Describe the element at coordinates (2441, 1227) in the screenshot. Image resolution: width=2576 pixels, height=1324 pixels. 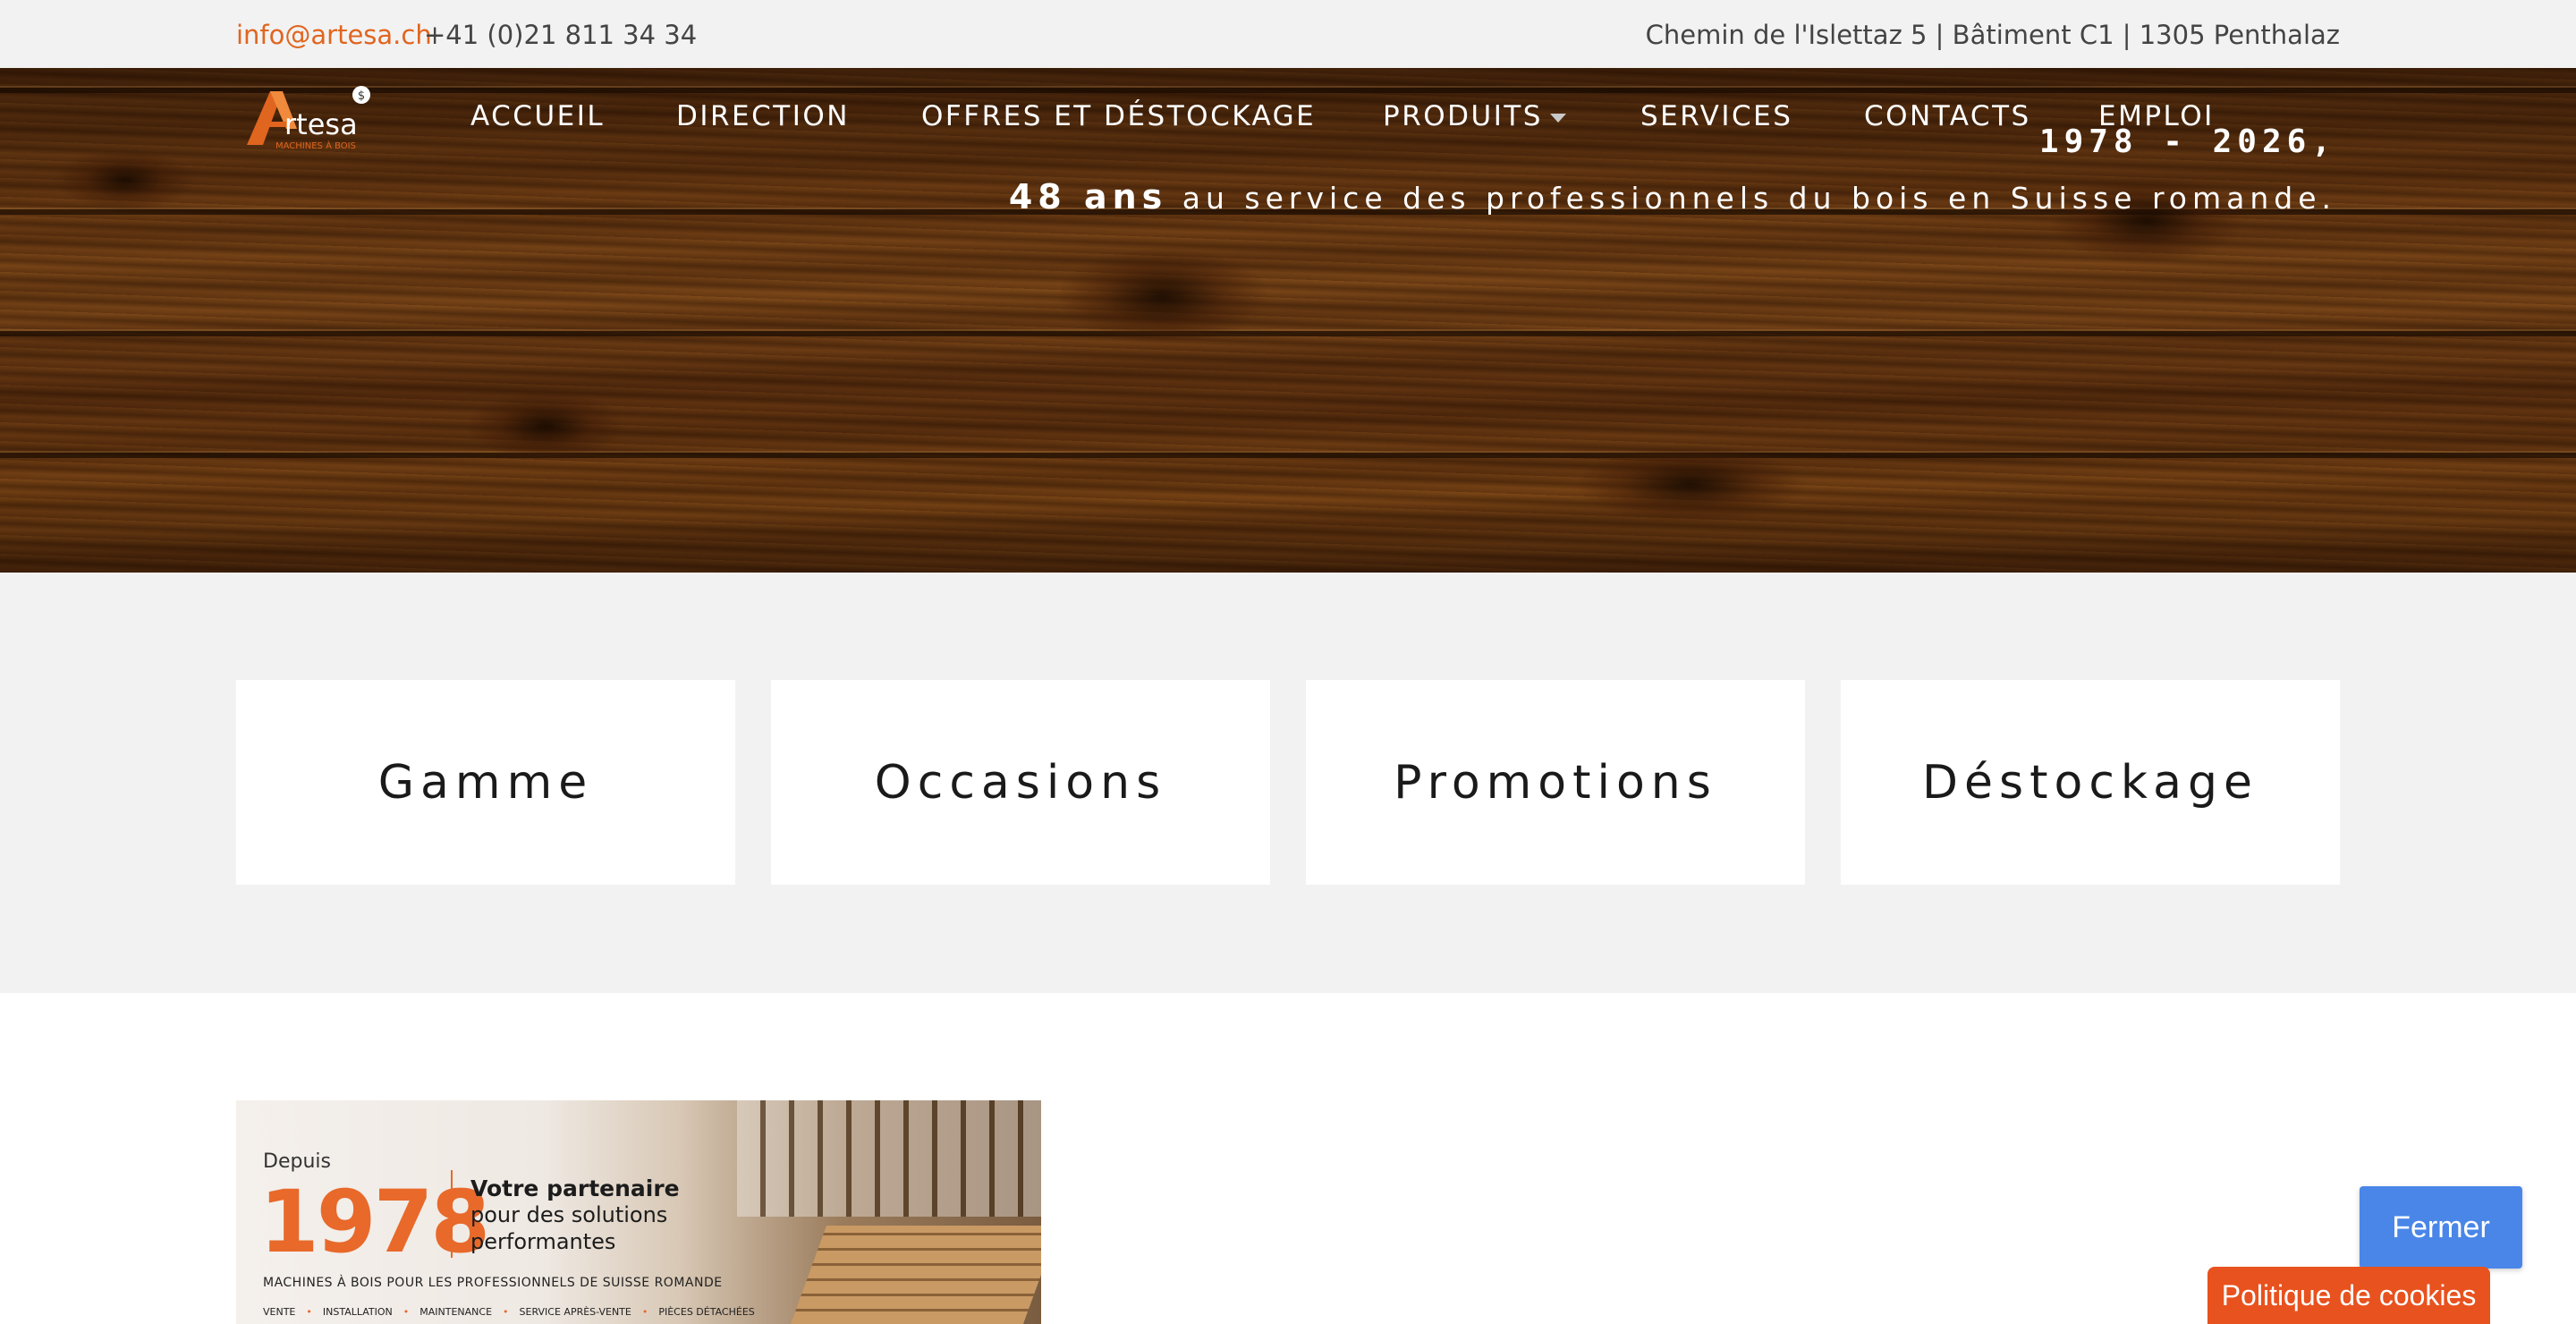
I see `cookie-close-button: Fermer` at that location.